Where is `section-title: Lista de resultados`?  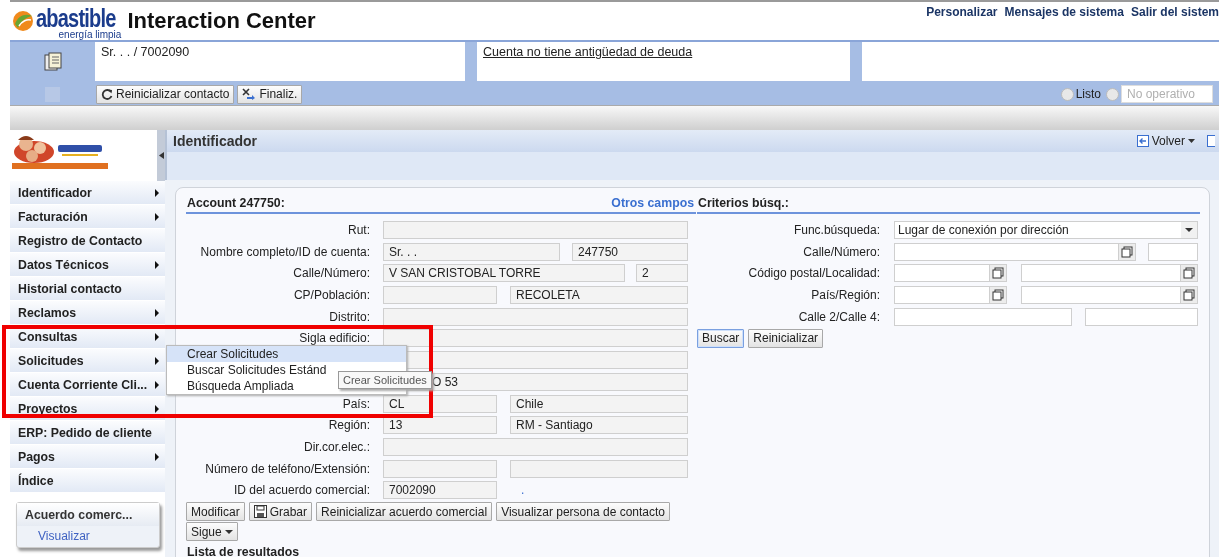 section-title: Lista de resultados is located at coordinates (693, 551).